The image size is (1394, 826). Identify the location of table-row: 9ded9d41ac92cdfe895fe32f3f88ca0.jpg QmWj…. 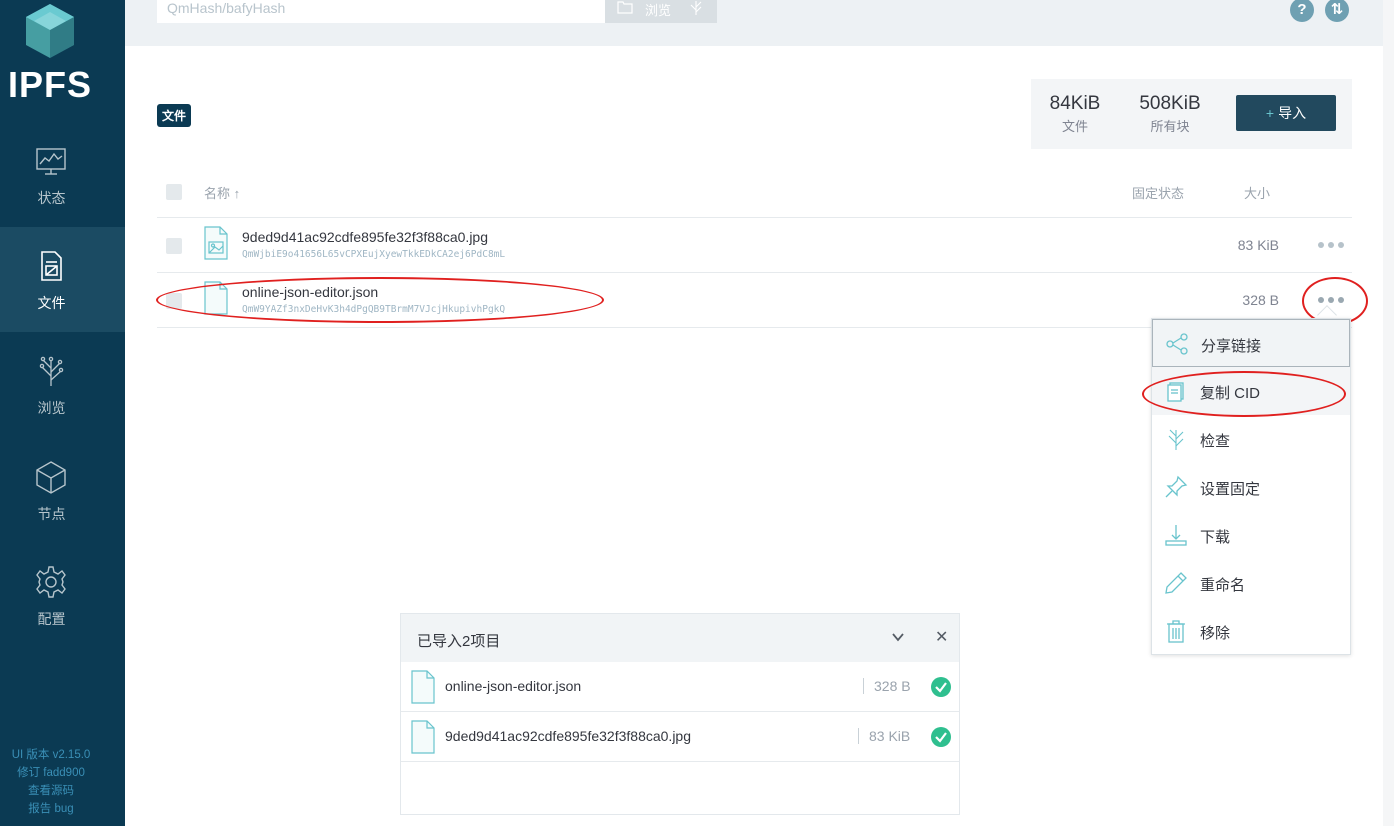
(754, 245).